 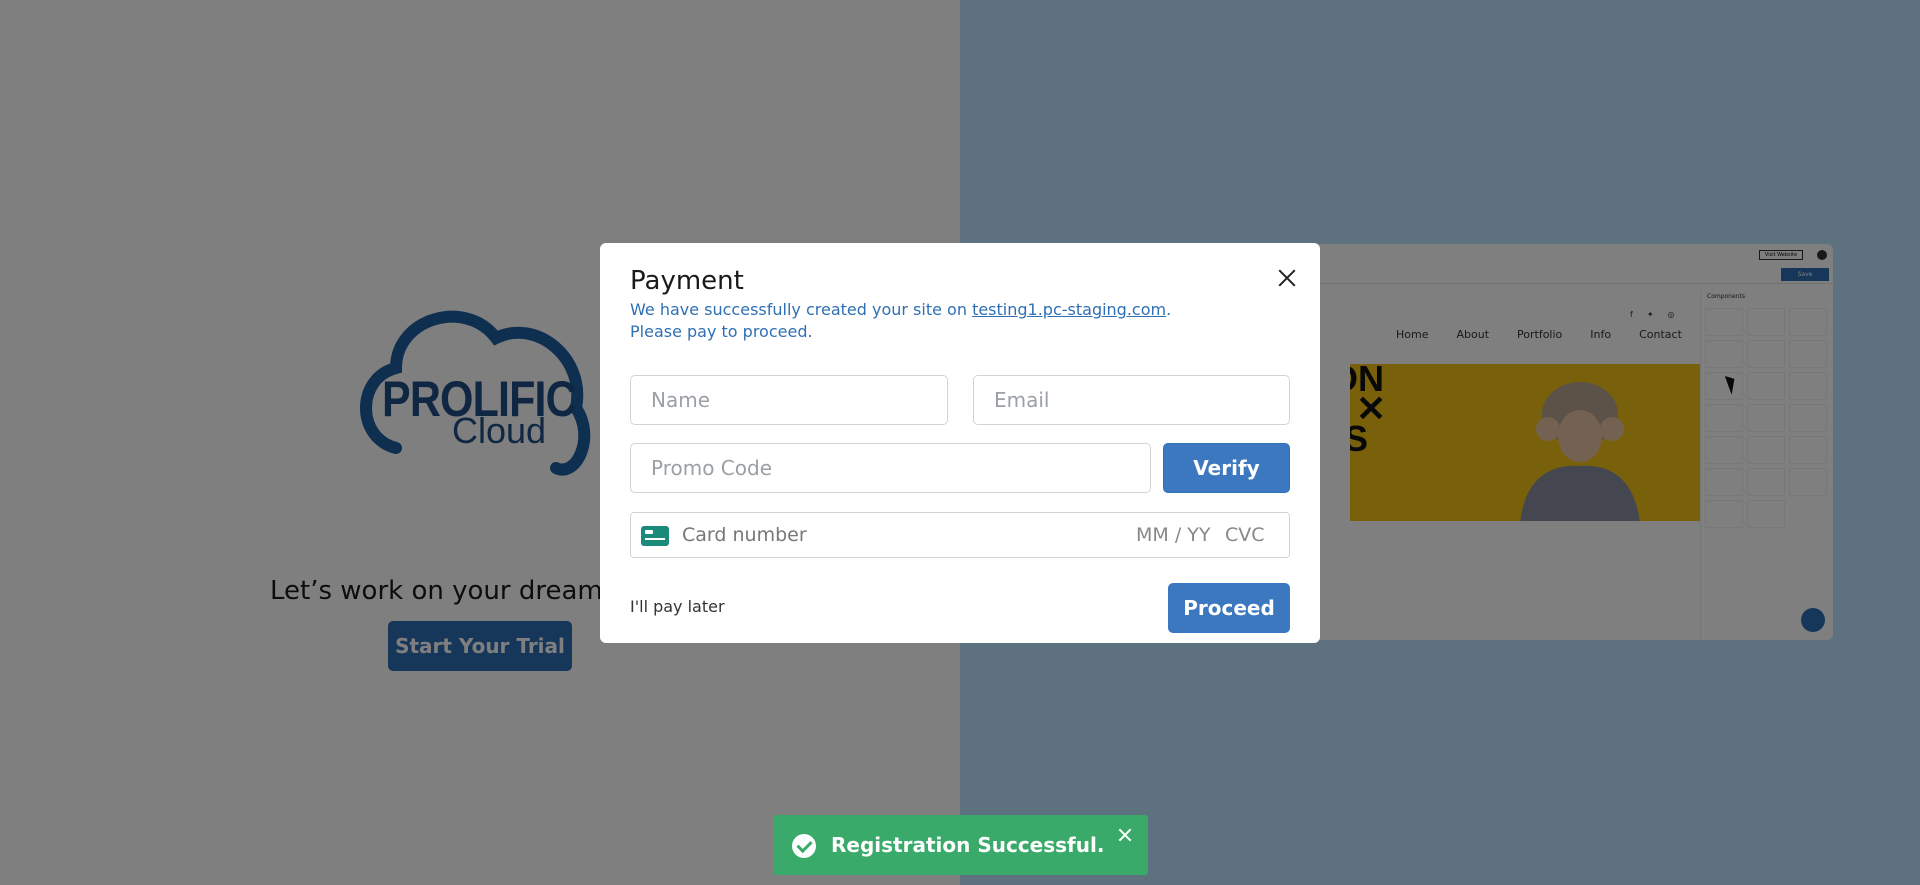 I want to click on close-icon, so click(x=1287, y=278).